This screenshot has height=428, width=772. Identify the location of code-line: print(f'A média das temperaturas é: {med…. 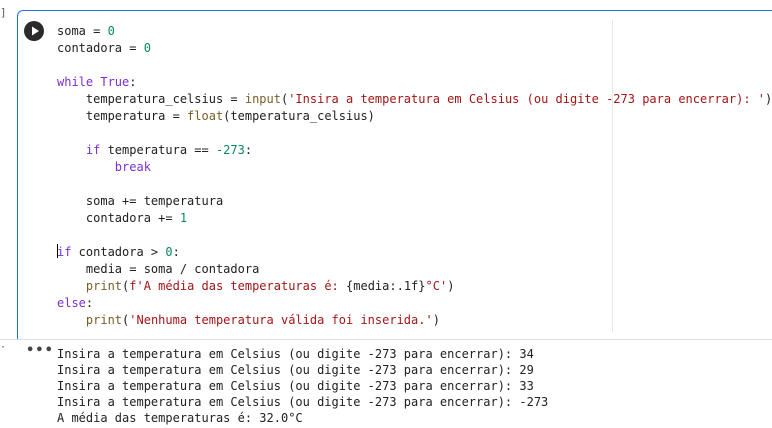
(414, 286).